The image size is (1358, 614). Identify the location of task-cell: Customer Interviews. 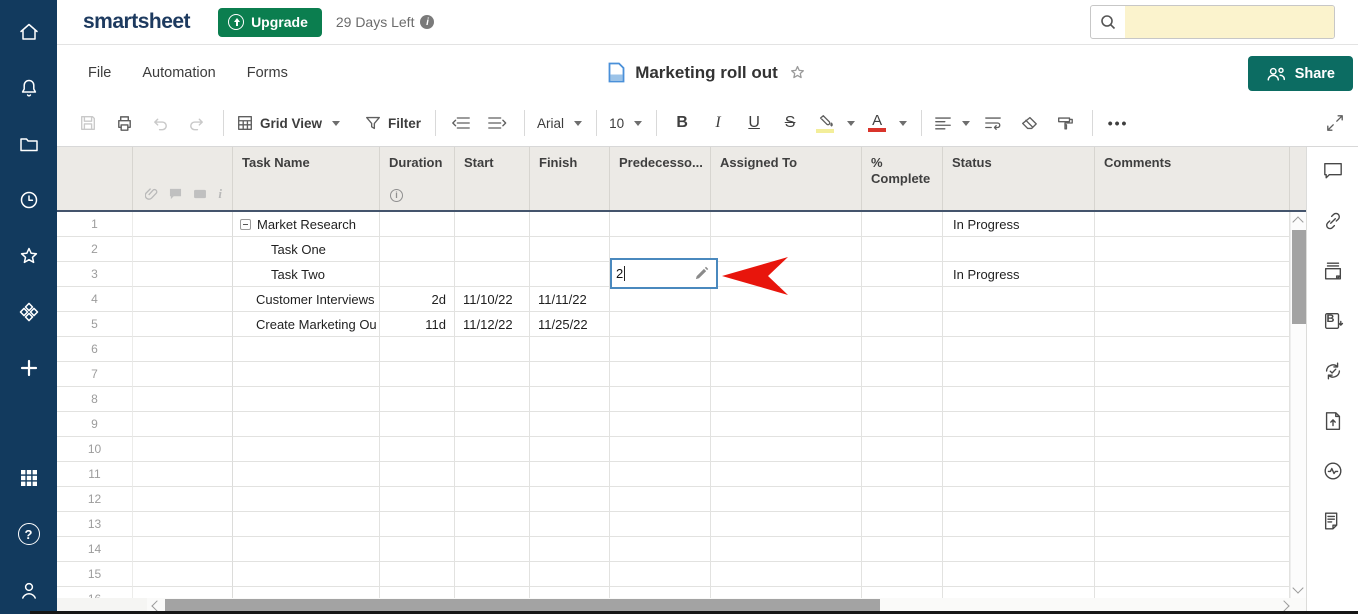
(306, 299).